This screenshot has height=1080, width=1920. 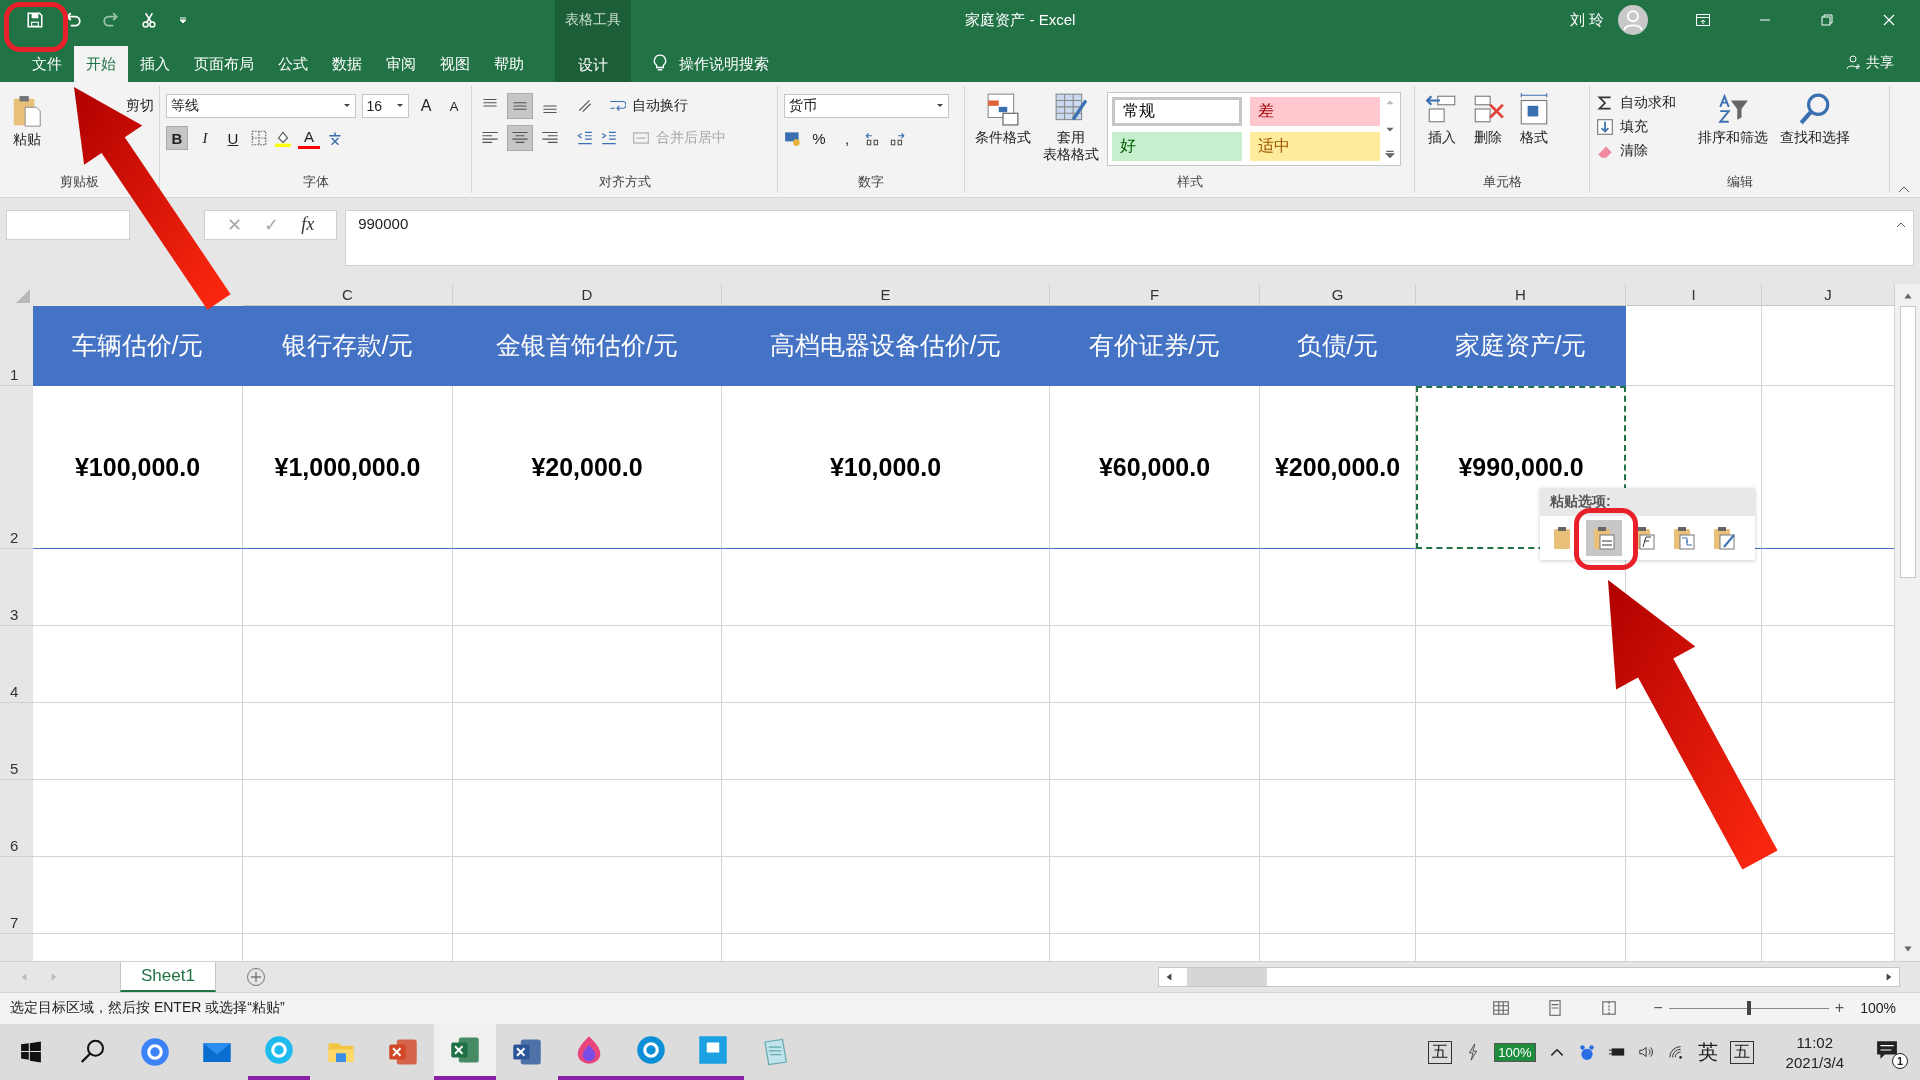 I want to click on row-header: 3, so click(x=16, y=588).